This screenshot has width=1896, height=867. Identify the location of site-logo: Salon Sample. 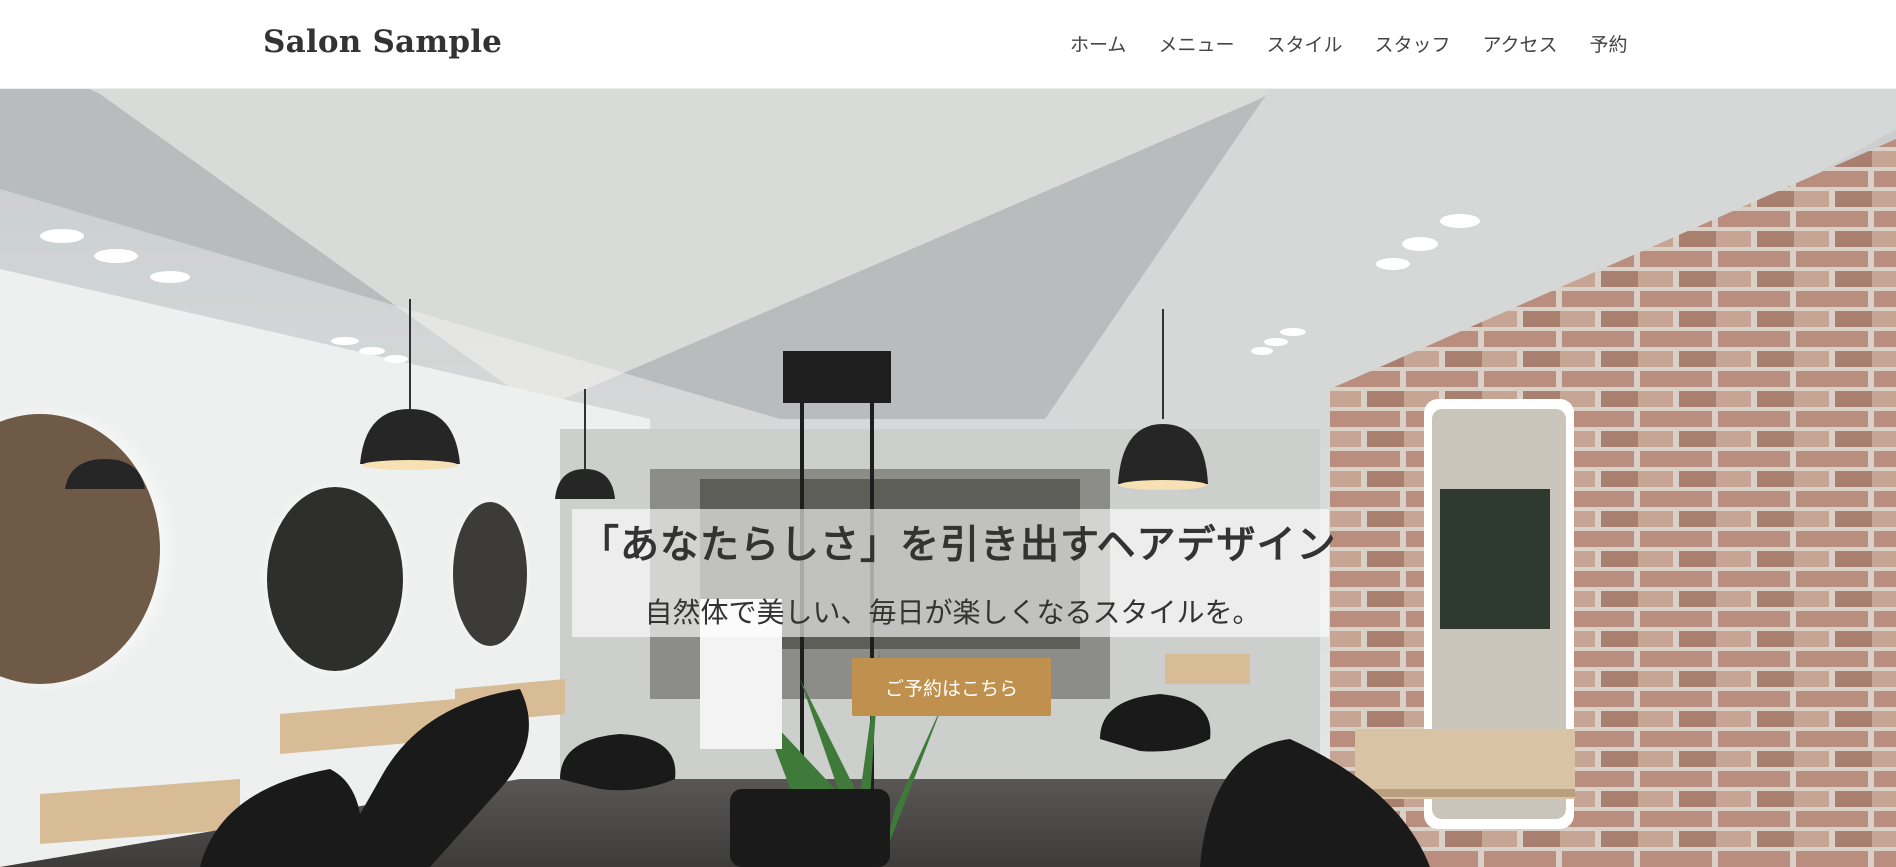
(382, 42).